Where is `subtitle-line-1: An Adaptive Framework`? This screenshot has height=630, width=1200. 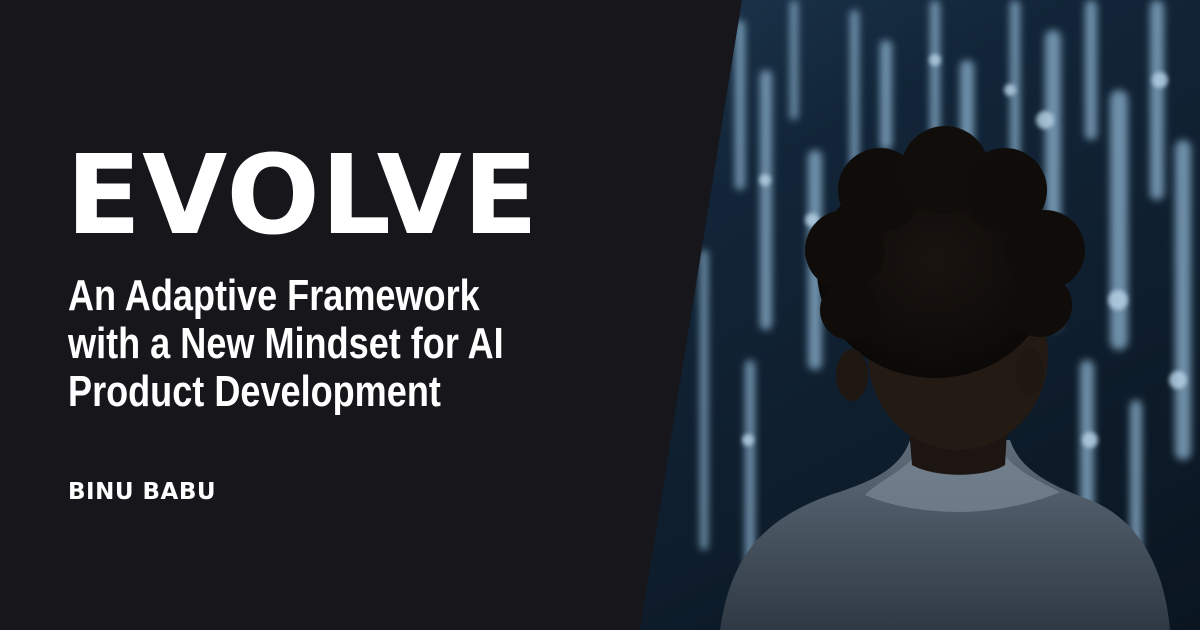
subtitle-line-1: An Adaptive Framework is located at coordinates (274, 295).